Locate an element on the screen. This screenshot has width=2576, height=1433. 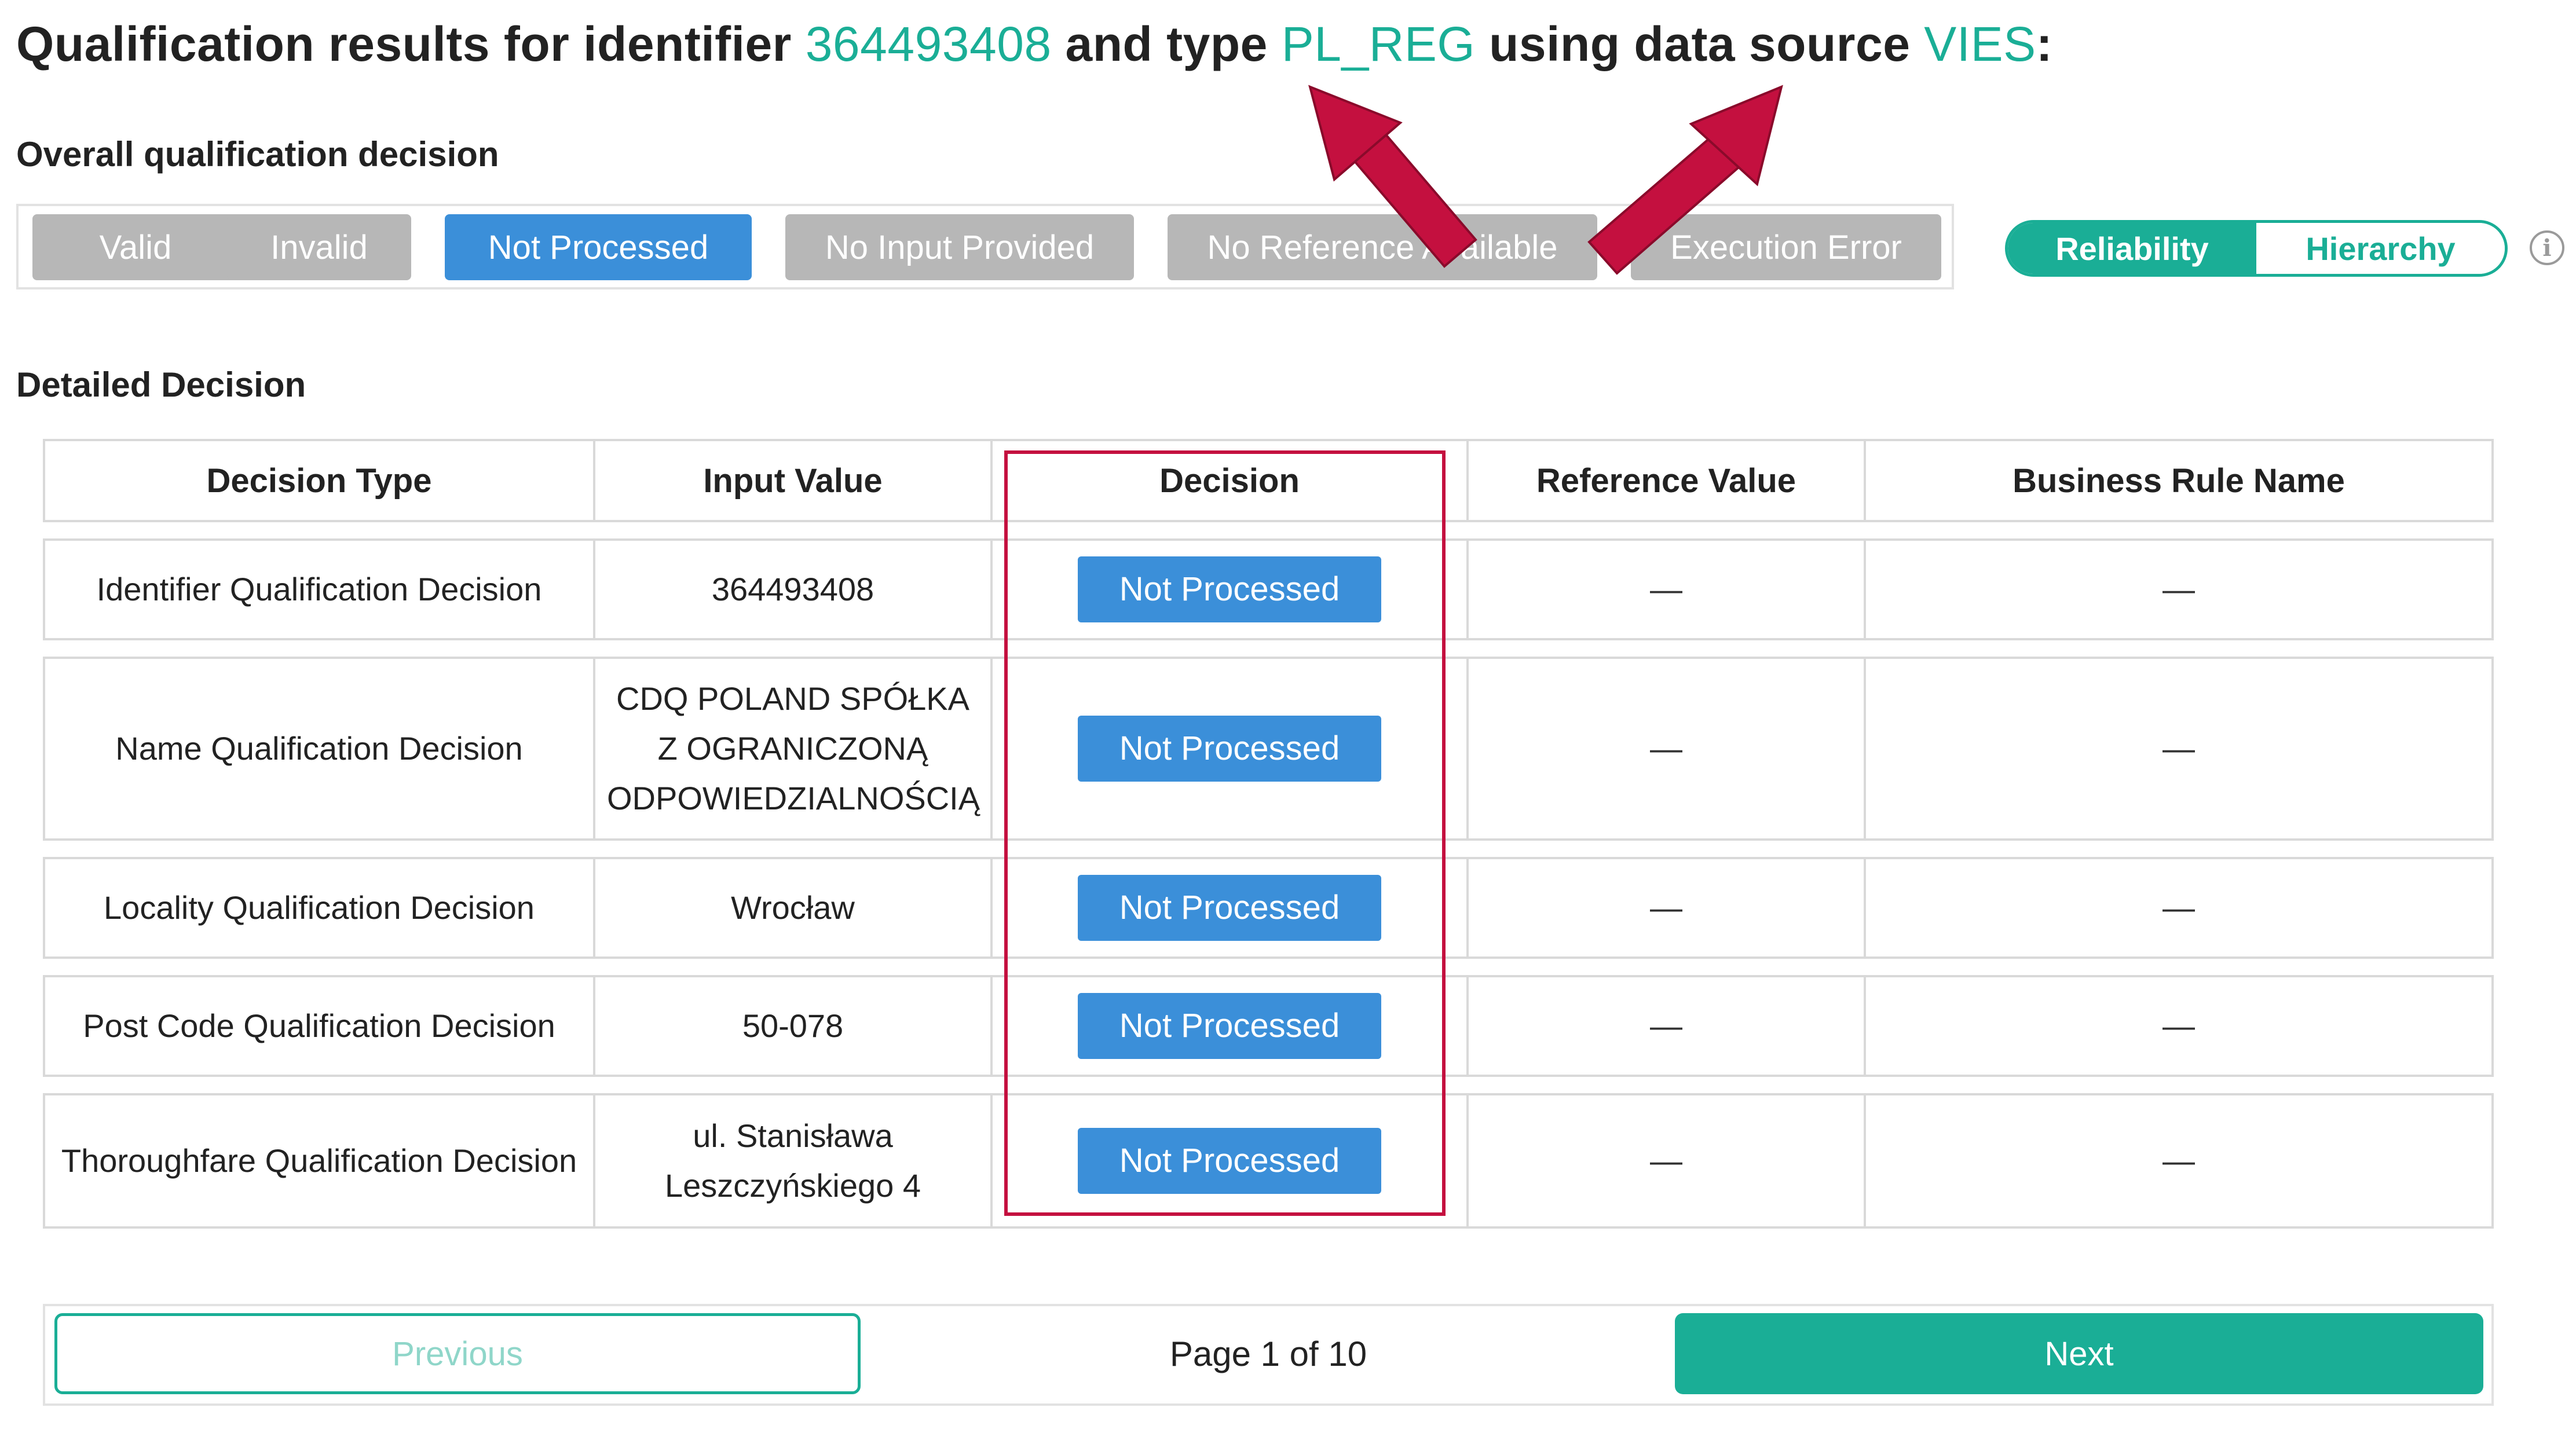
chip-execution-error: Execution Error is located at coordinates (1786, 247).